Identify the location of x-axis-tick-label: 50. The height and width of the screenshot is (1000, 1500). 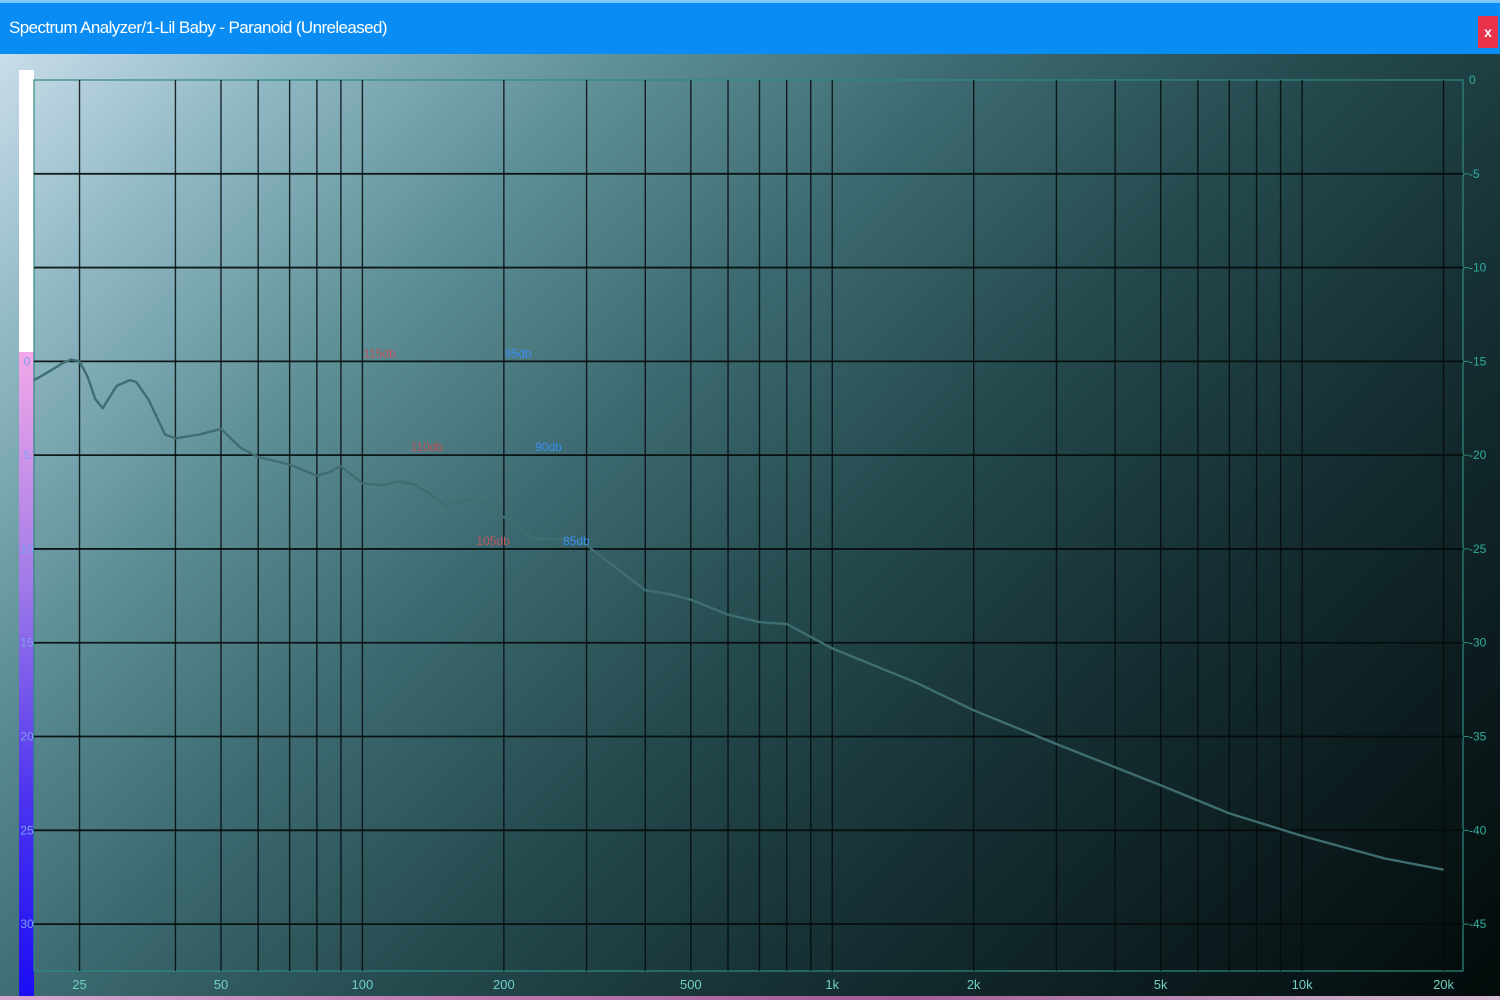
(221, 984).